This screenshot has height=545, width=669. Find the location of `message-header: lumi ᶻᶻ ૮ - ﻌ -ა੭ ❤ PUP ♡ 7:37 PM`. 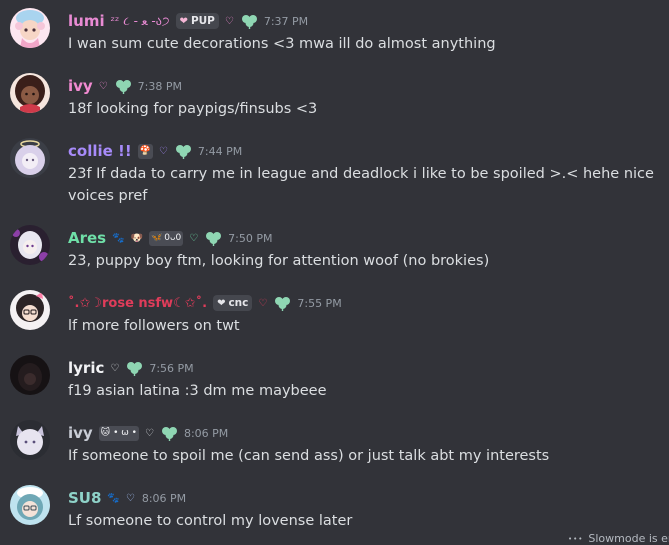

message-header: lumi ᶻᶻ ૮ - ﻌ -ა੭ ❤ PUP ♡ 7:37 PM is located at coordinates (188, 21).